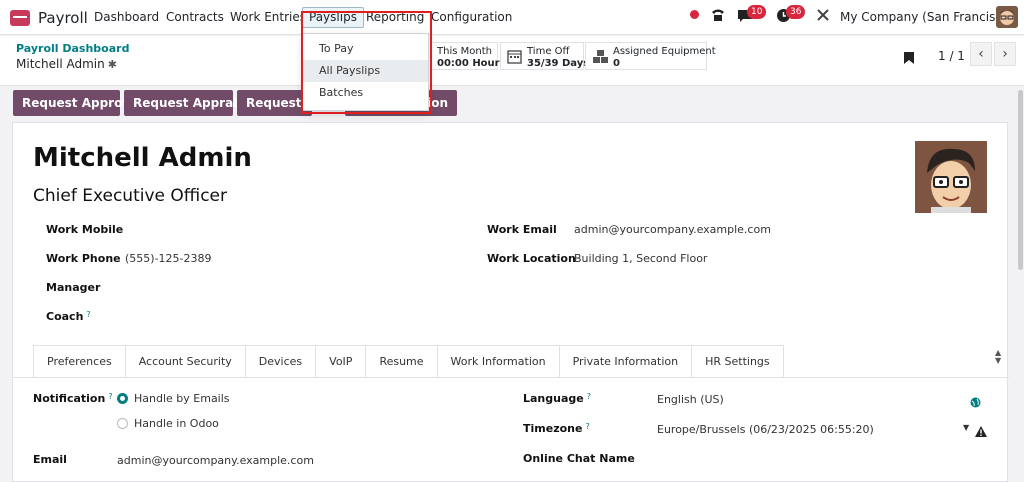 Image resolution: width=1024 pixels, height=482 pixels. What do you see at coordinates (553, 428) in the screenshot?
I see `timezone-label-text: Timezone` at bounding box center [553, 428].